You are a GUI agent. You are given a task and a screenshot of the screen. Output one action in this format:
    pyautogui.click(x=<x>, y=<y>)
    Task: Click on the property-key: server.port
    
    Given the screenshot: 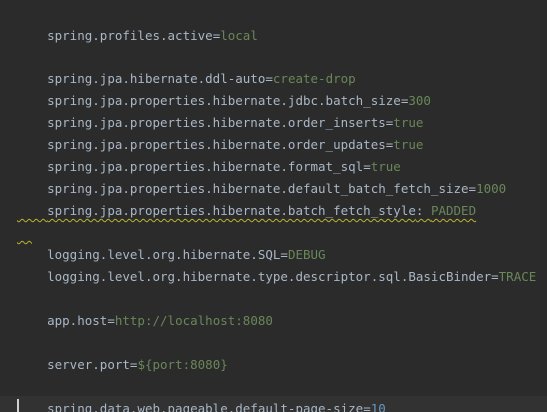 What is the action you would take?
    pyautogui.click(x=88, y=364)
    